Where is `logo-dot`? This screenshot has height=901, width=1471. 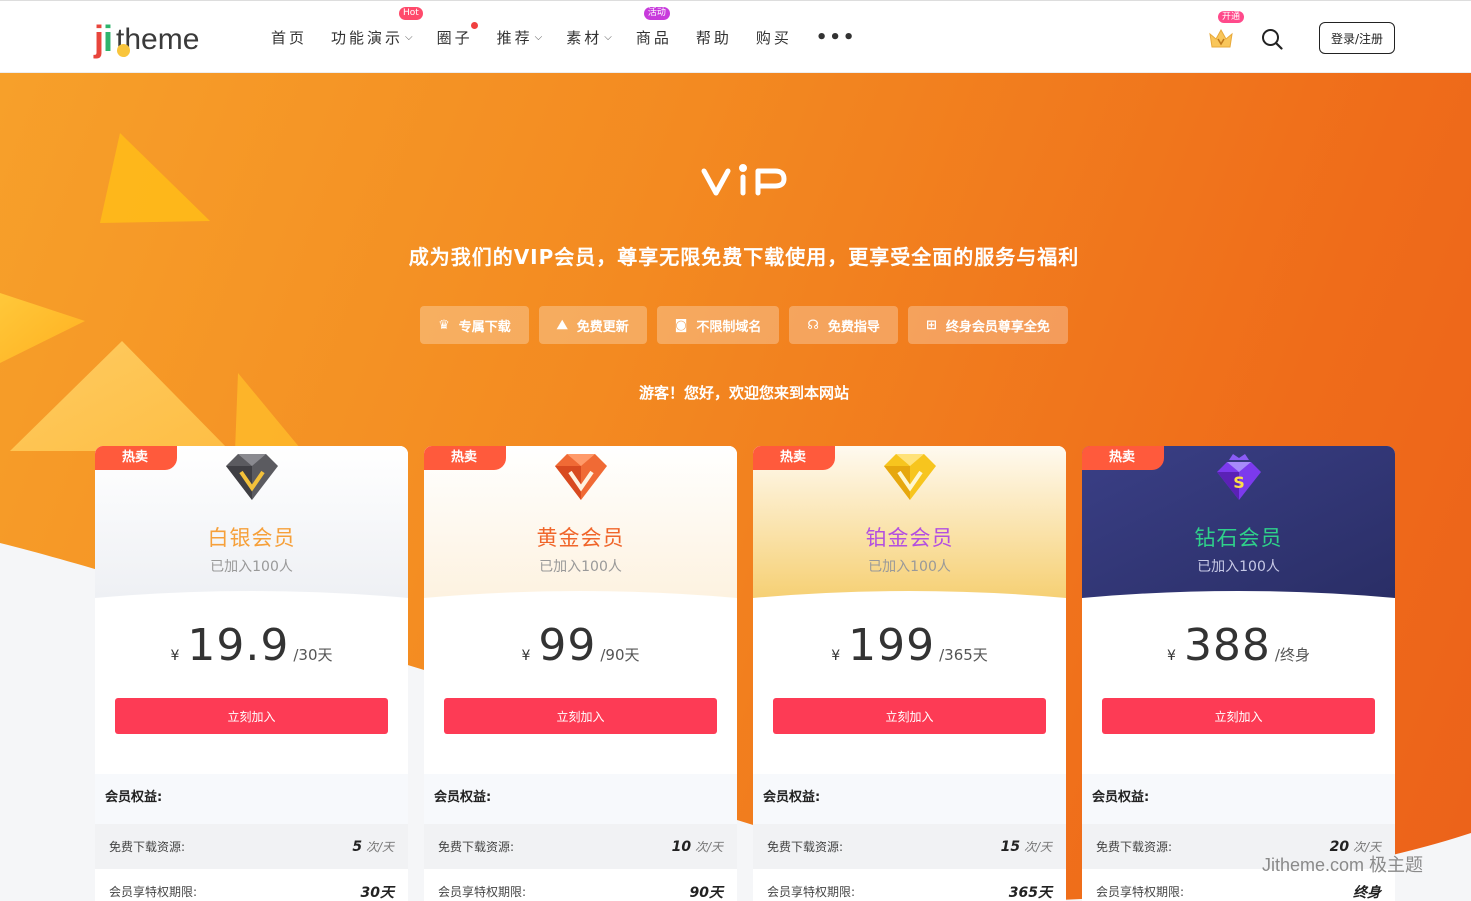 logo-dot is located at coordinates (123, 50).